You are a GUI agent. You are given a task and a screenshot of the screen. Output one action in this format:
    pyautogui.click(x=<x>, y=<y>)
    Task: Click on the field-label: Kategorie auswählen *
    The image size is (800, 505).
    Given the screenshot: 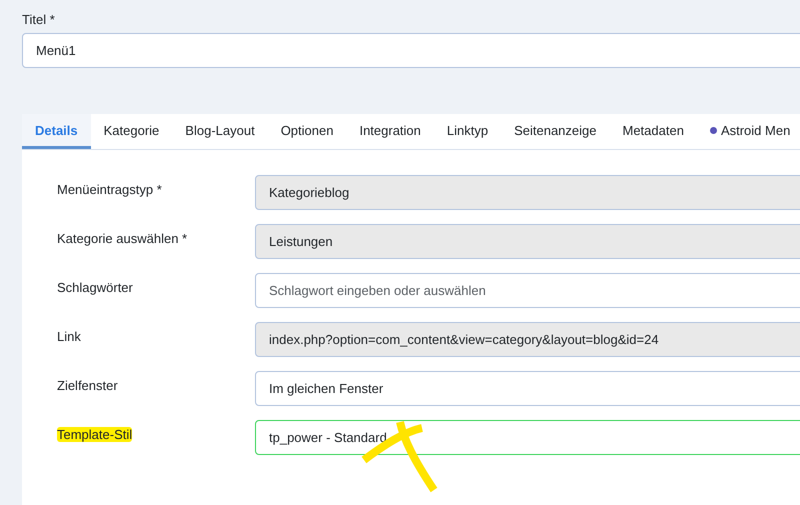 What is the action you would take?
    pyautogui.click(x=122, y=238)
    